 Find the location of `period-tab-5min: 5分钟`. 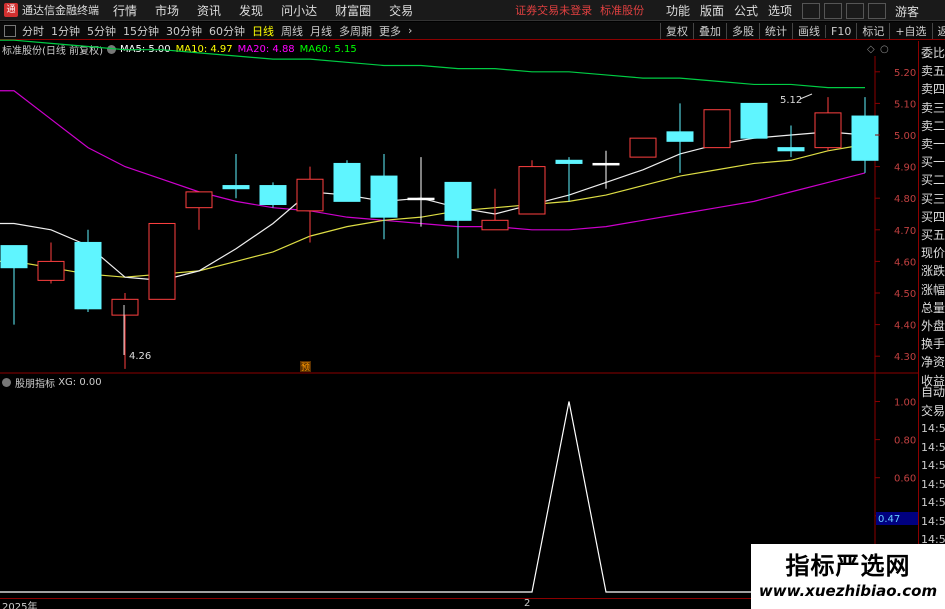

period-tab-5min: 5分钟 is located at coordinates (101, 31).